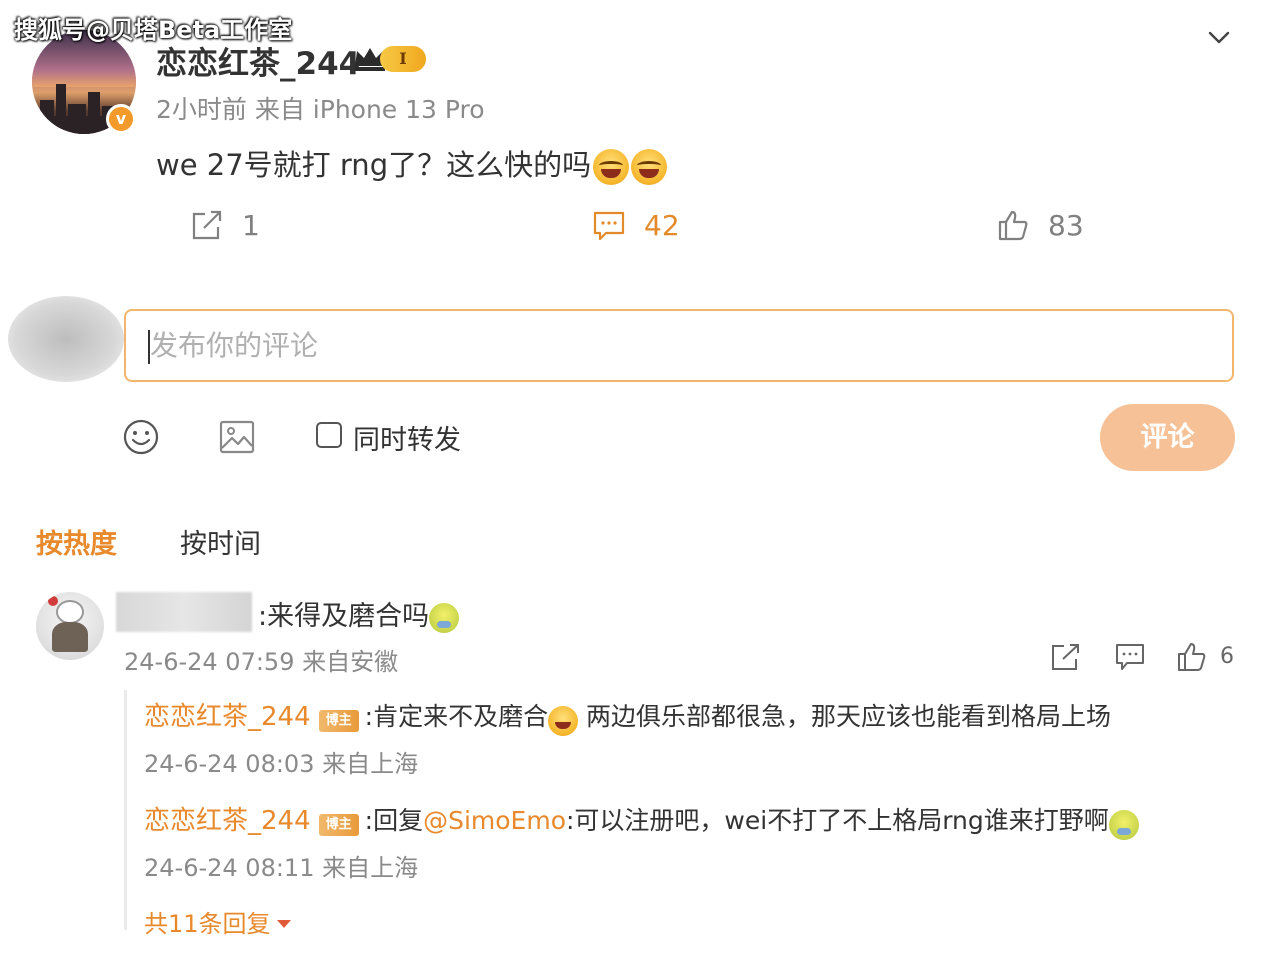 Image resolution: width=1268 pixels, height=956 pixels. I want to click on text-caret, so click(149, 347).